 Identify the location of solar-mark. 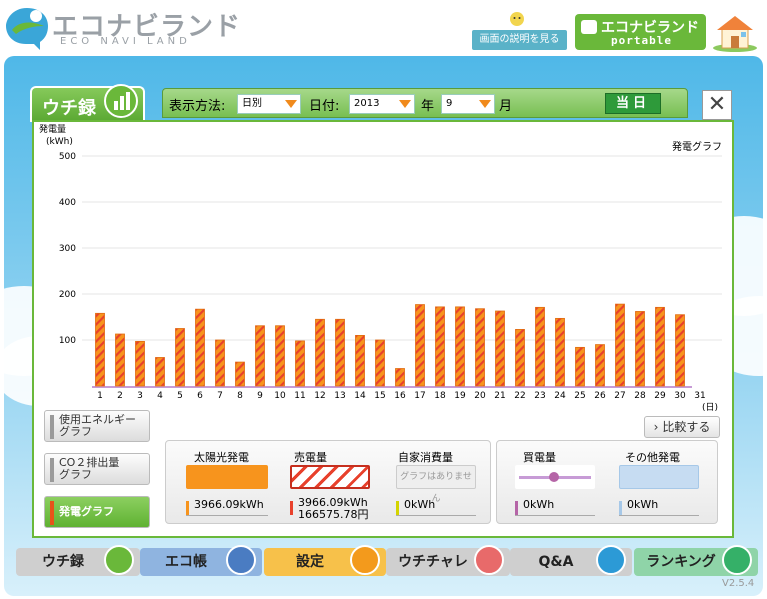
(187, 508).